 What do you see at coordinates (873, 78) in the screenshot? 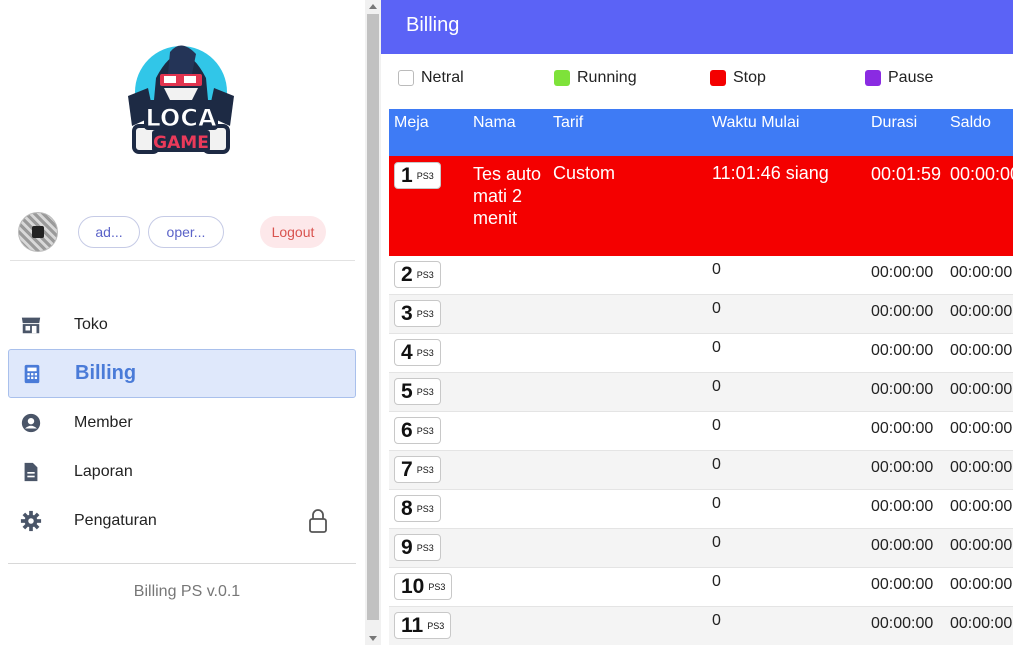
I see `pause-swatch` at bounding box center [873, 78].